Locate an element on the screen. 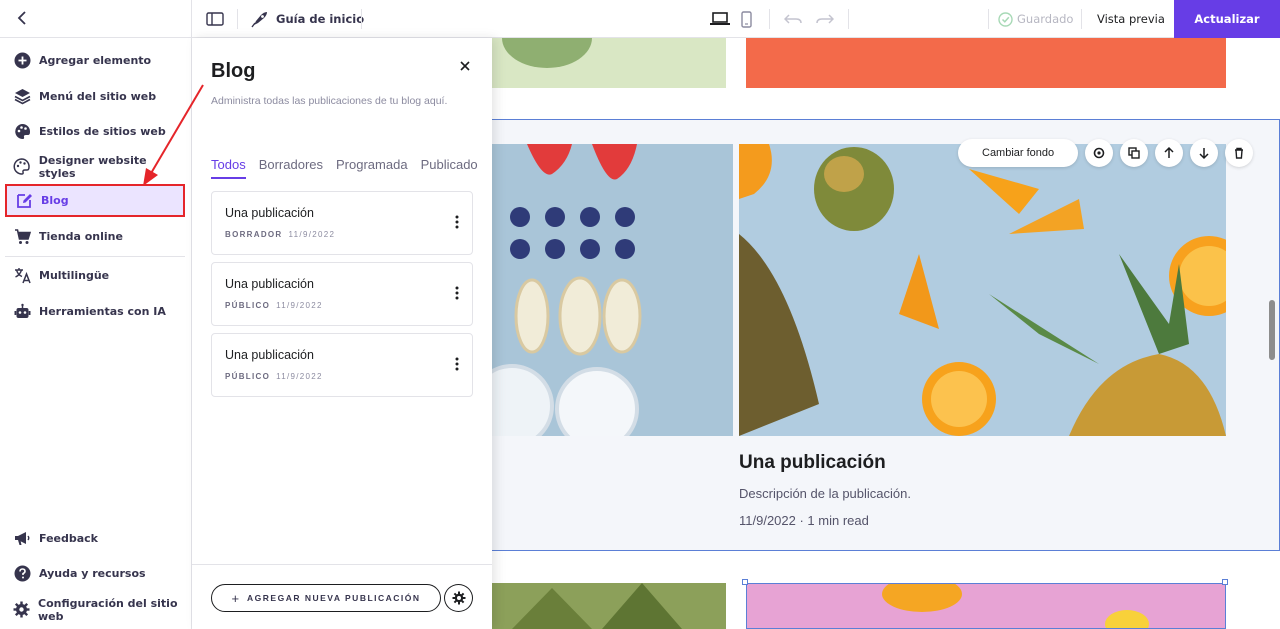  copy-icon is located at coordinates (1134, 153).